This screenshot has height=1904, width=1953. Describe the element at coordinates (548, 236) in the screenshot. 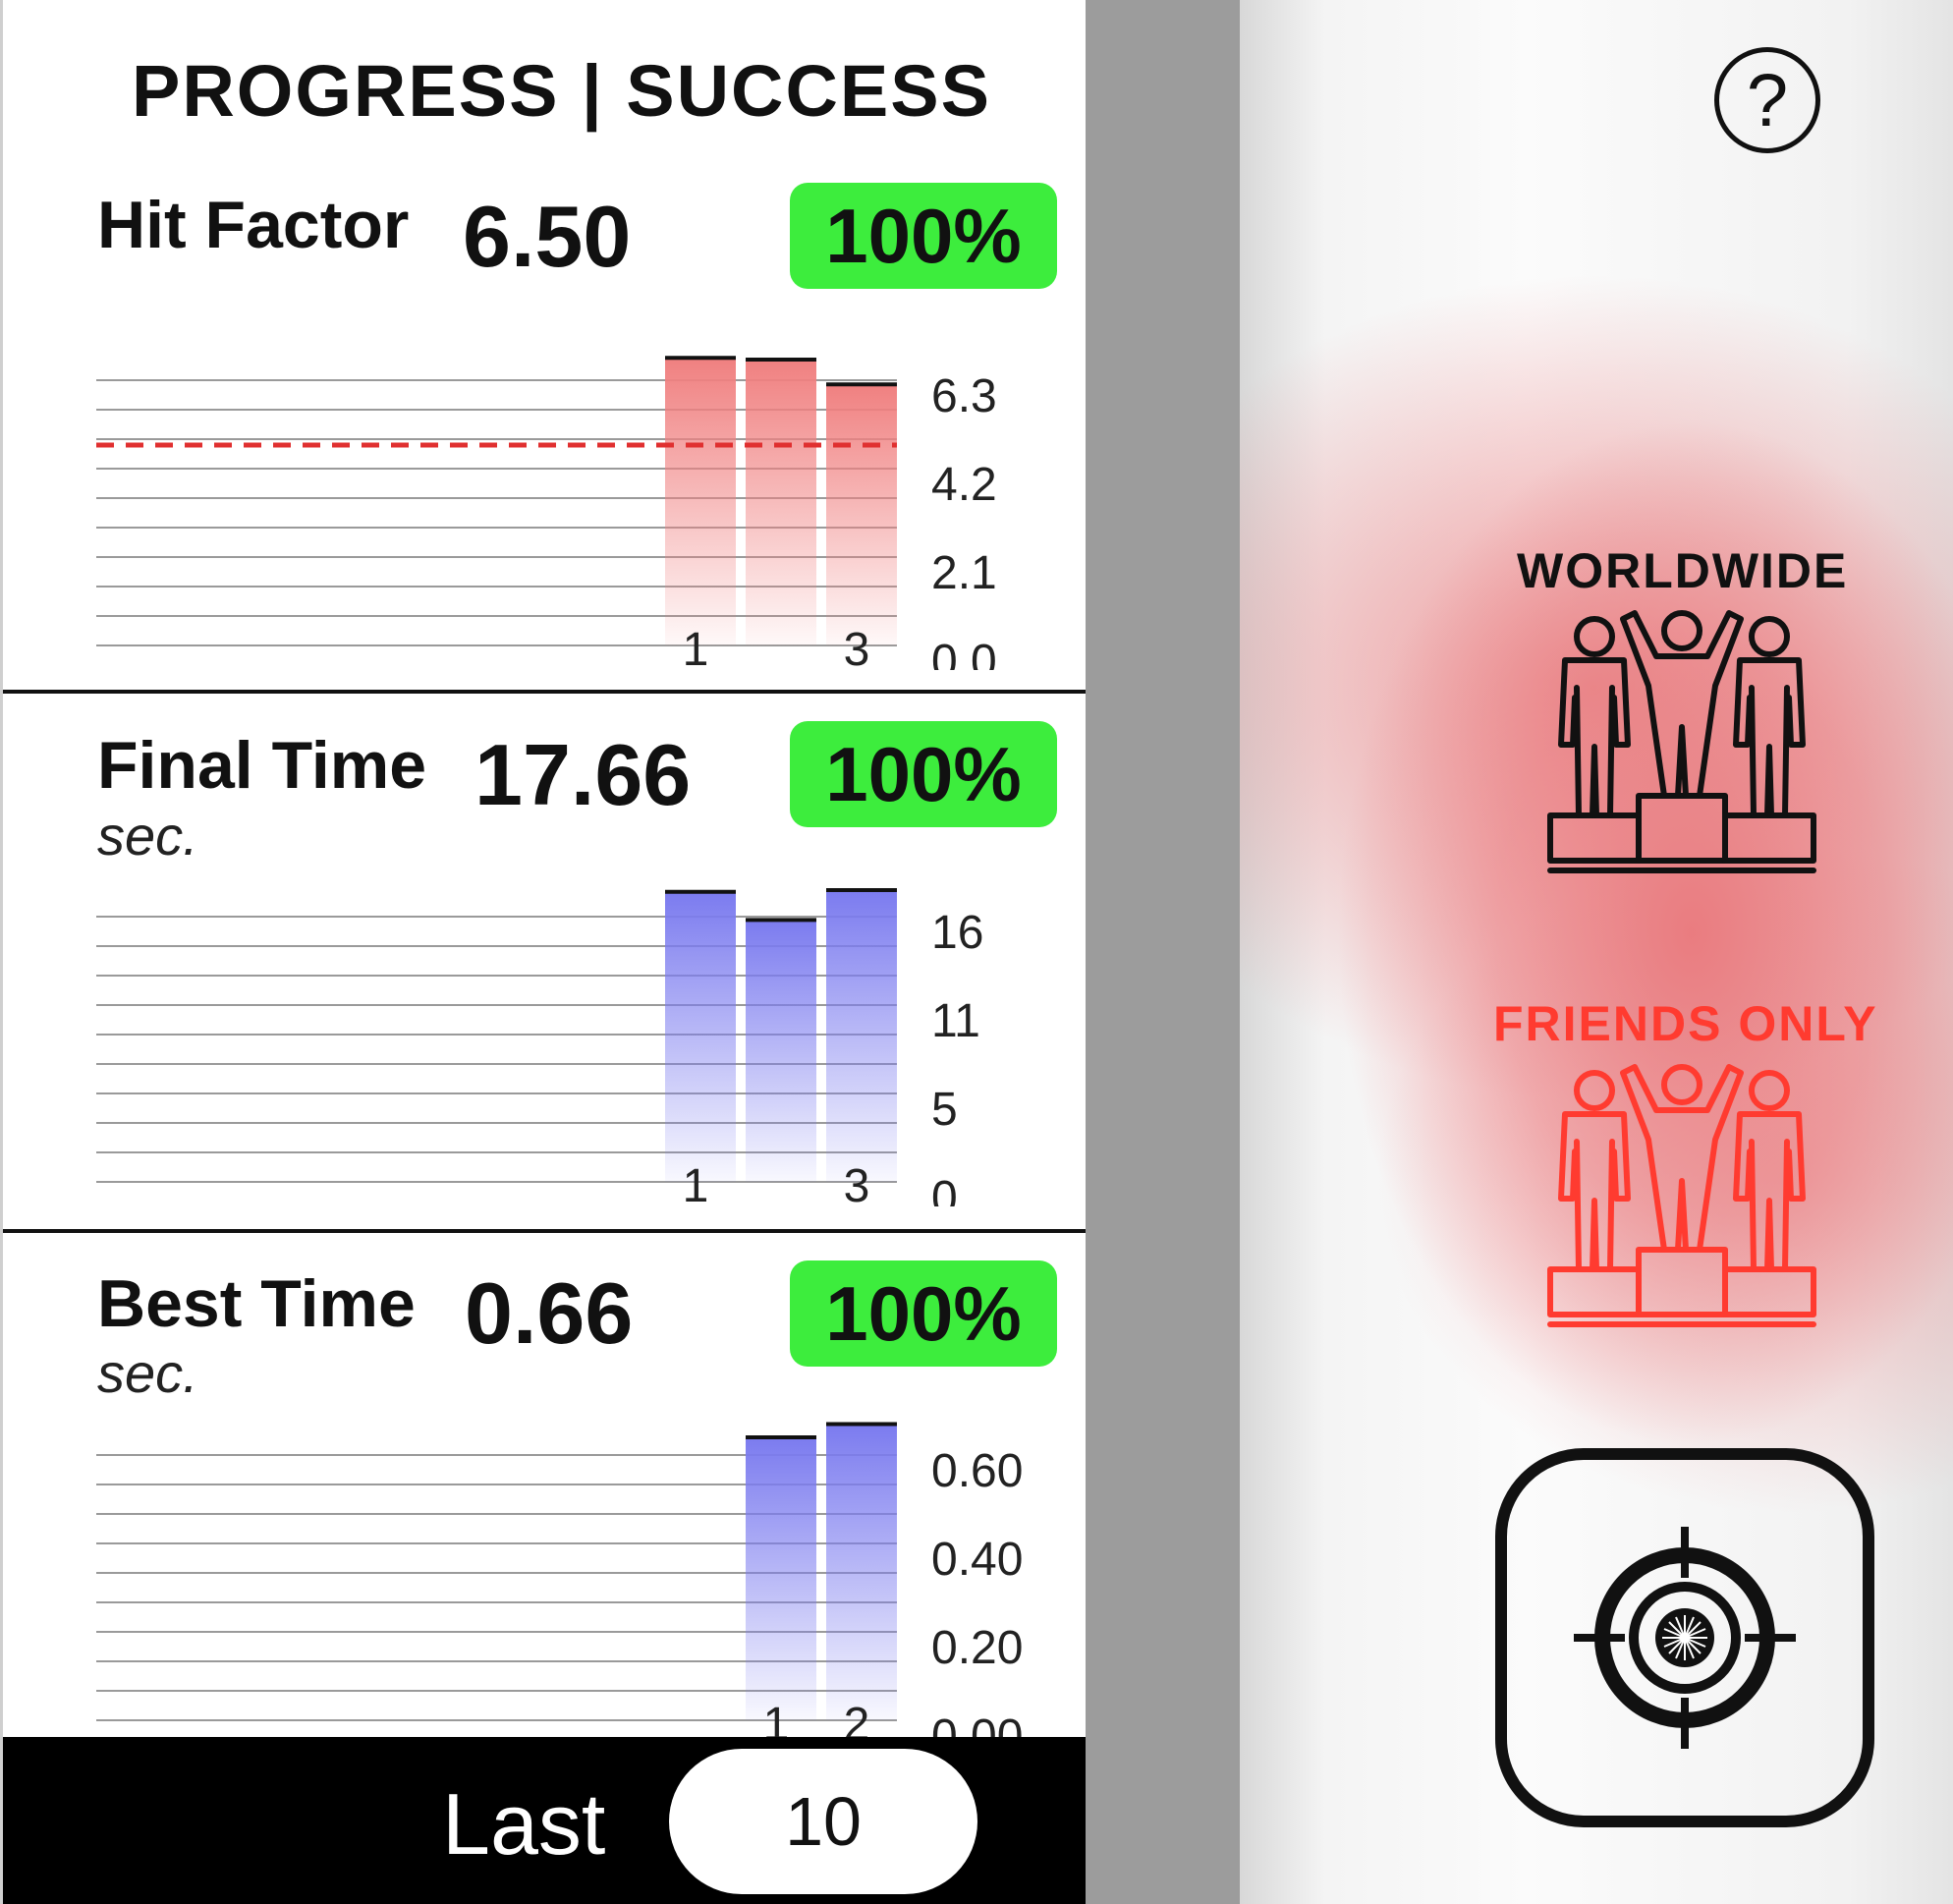

I see `hit-factor-value: 6.50` at that location.